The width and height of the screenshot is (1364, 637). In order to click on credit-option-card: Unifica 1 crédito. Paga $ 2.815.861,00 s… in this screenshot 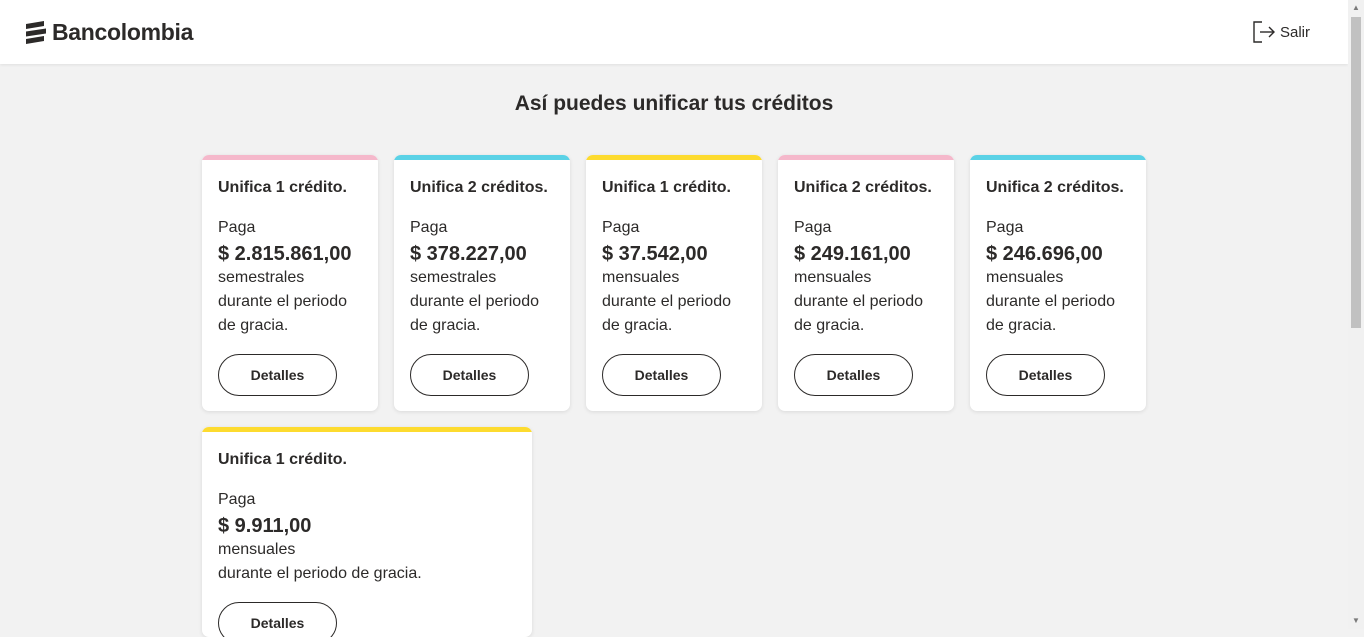, I will do `click(290, 283)`.